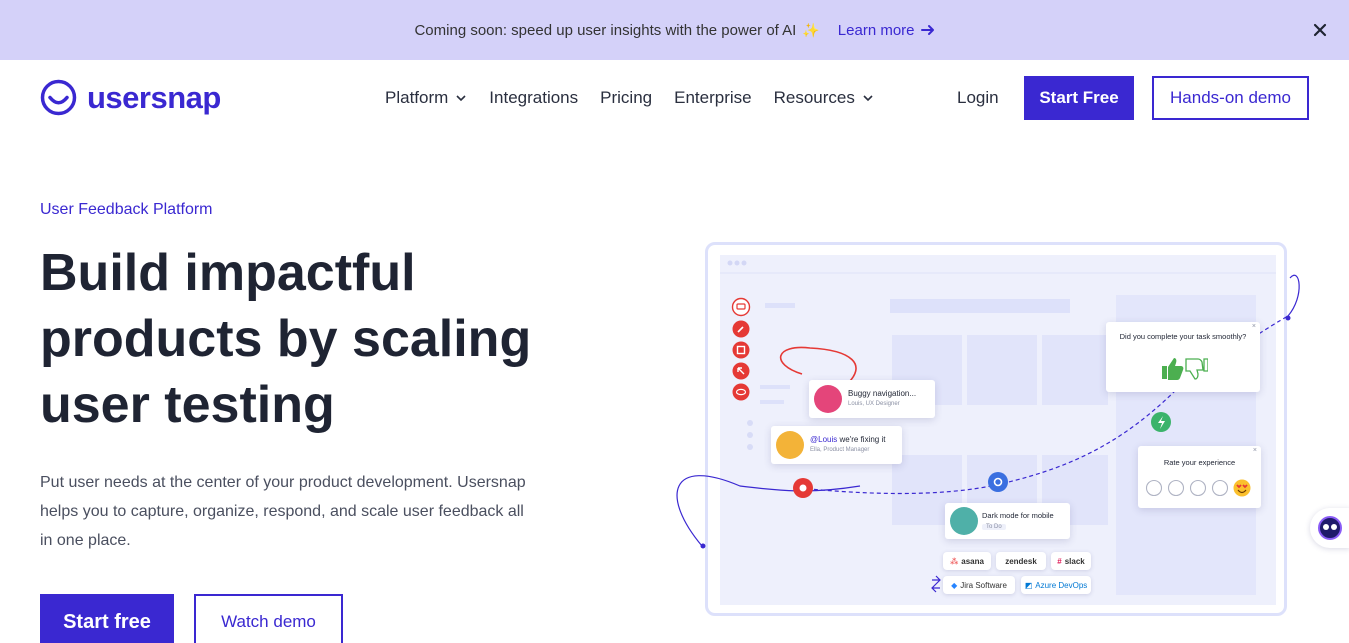 This screenshot has width=1349, height=643. Describe the element at coordinates (1079, 98) in the screenshot. I see `start-free-button: Start Free` at that location.